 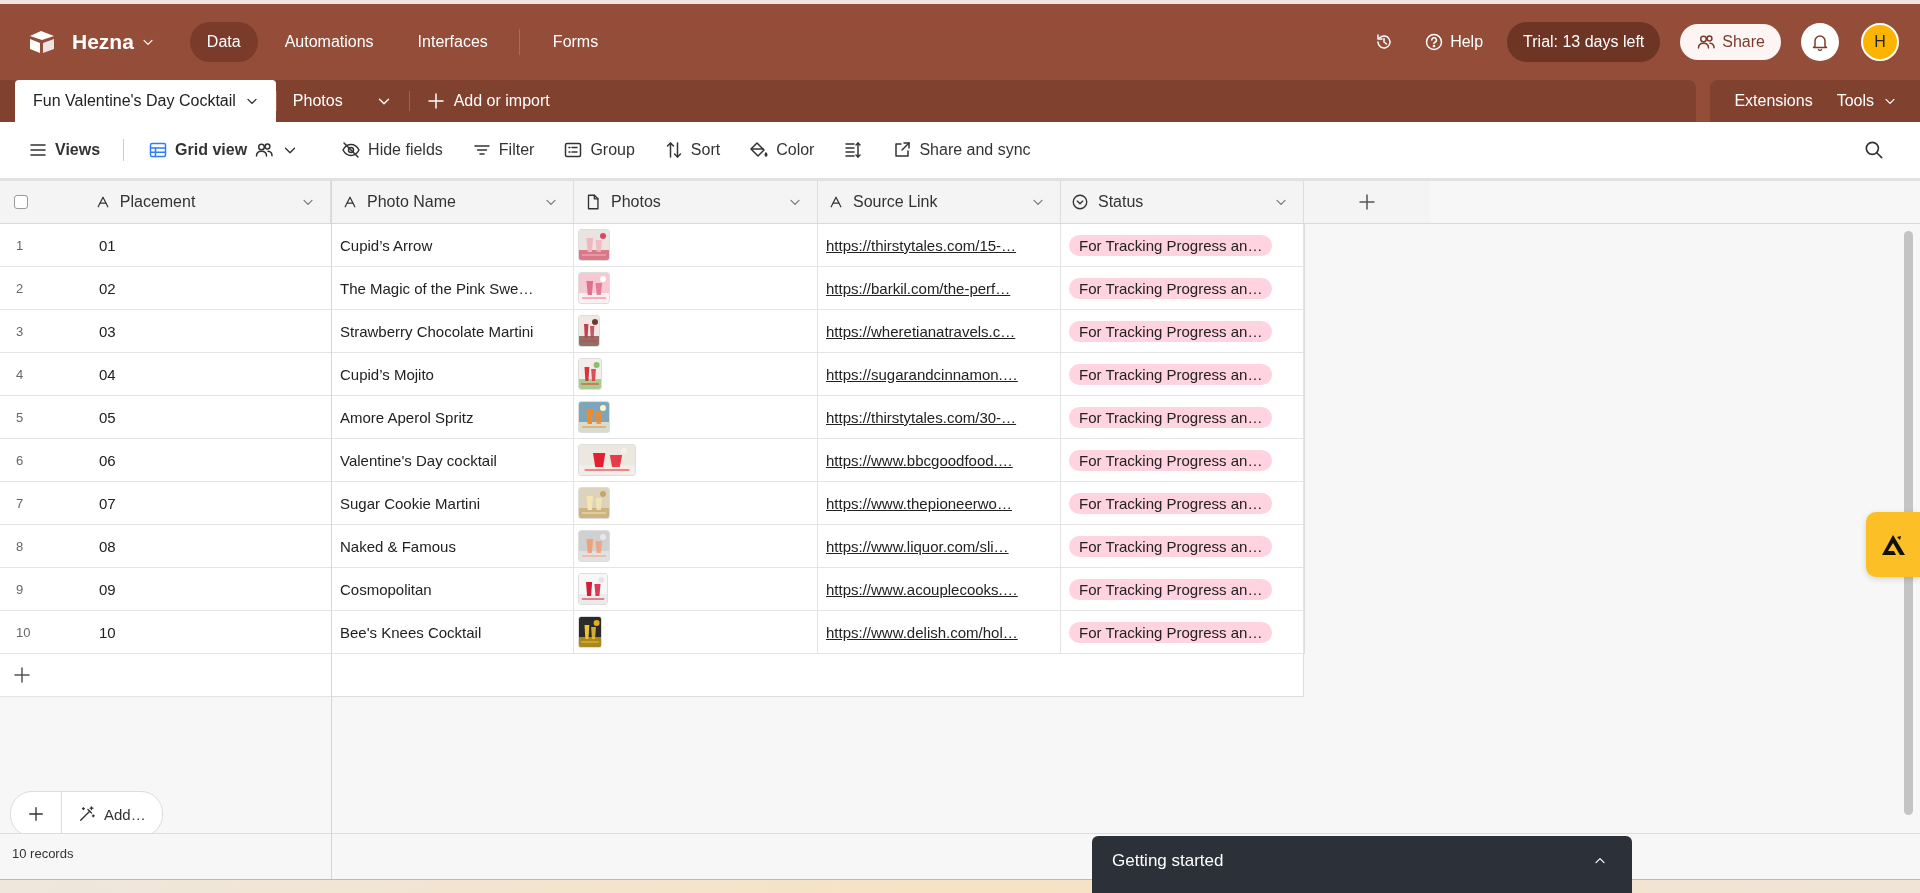 I want to click on table-cell: Cosmopolitan, so click(x=453, y=589).